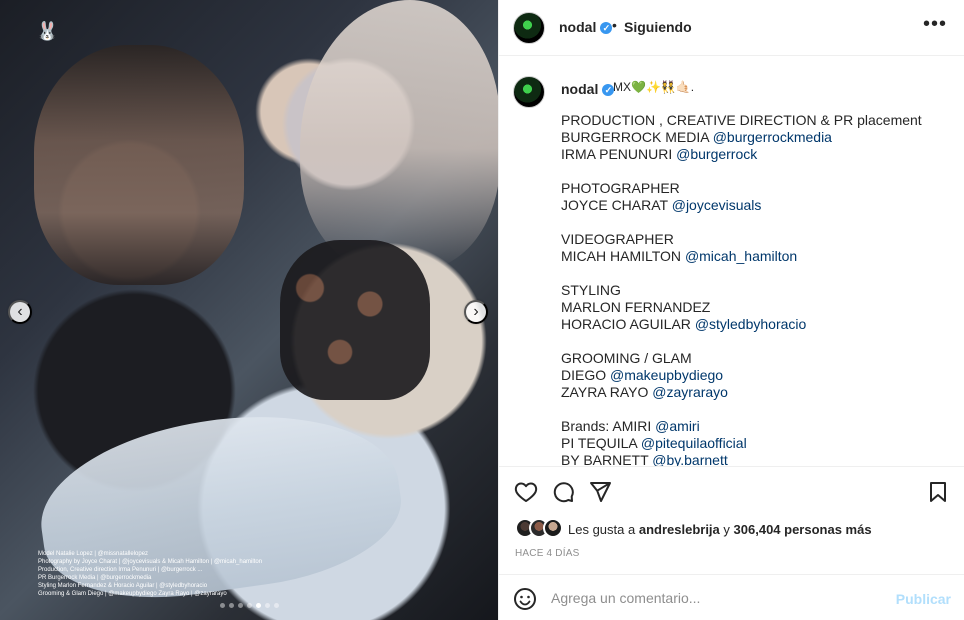  I want to click on mention-link: @zayrarayo, so click(690, 392).